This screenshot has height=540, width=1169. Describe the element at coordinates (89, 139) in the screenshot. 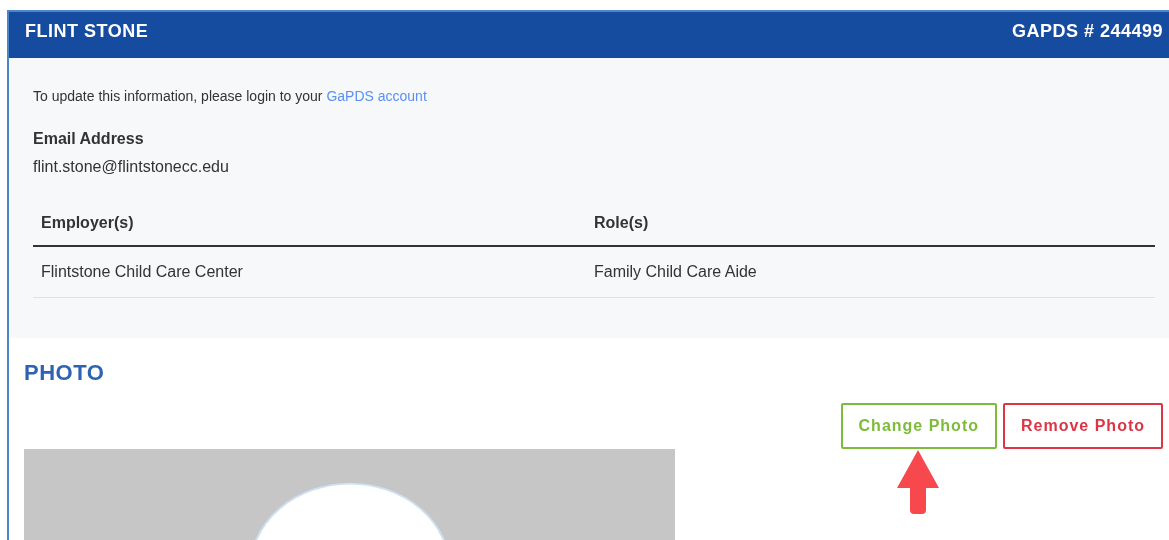

I see `email-label: Email Address` at that location.